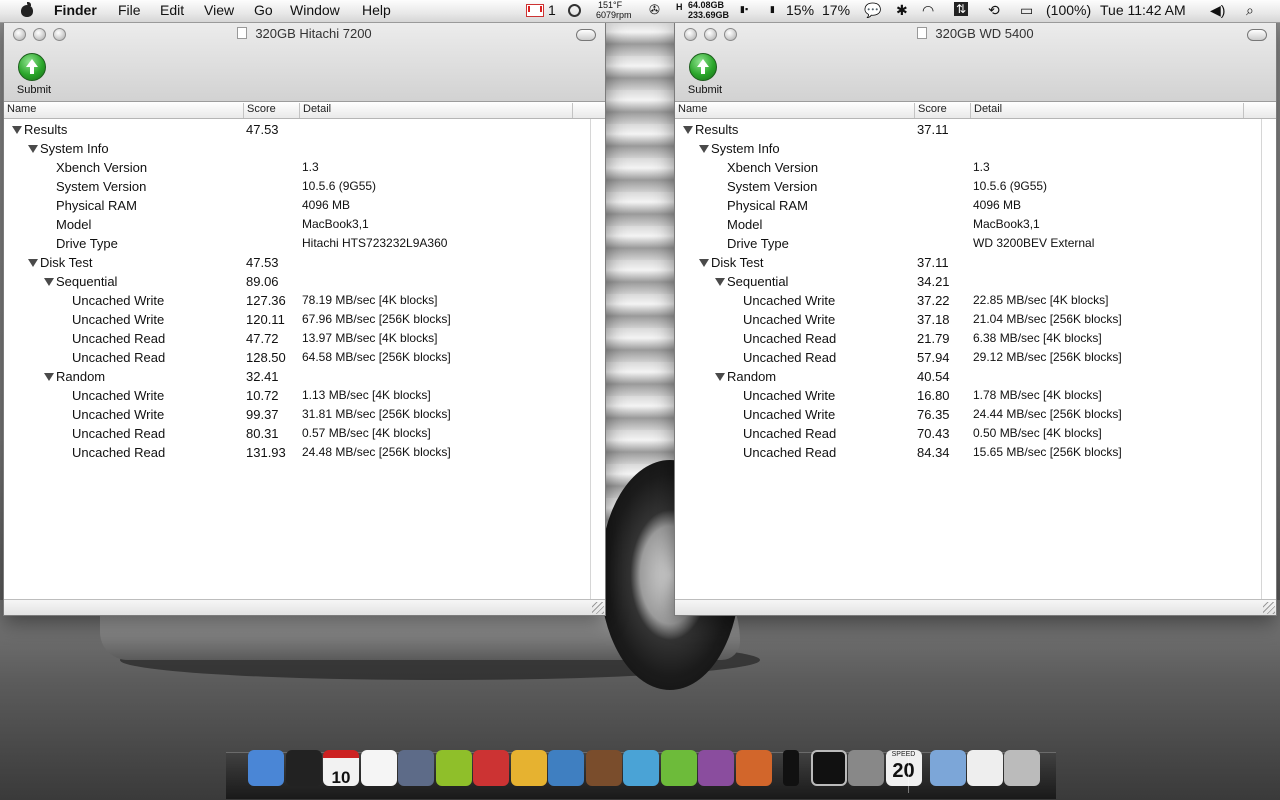 The height and width of the screenshot is (800, 1280). Describe the element at coordinates (266, 768) in the screenshot. I see `finder-icon` at that location.